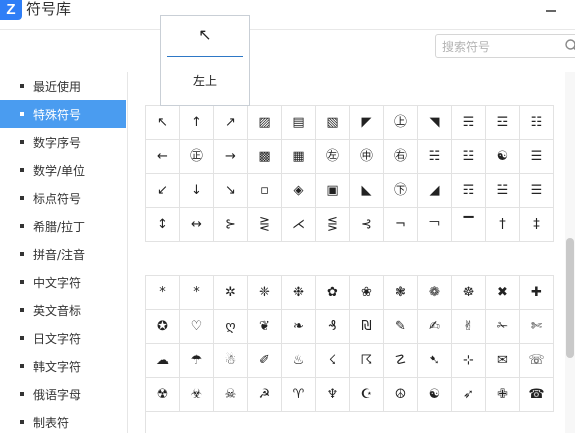 This screenshot has height=433, width=575. I want to click on symbol-cell: ↘, so click(231, 191).